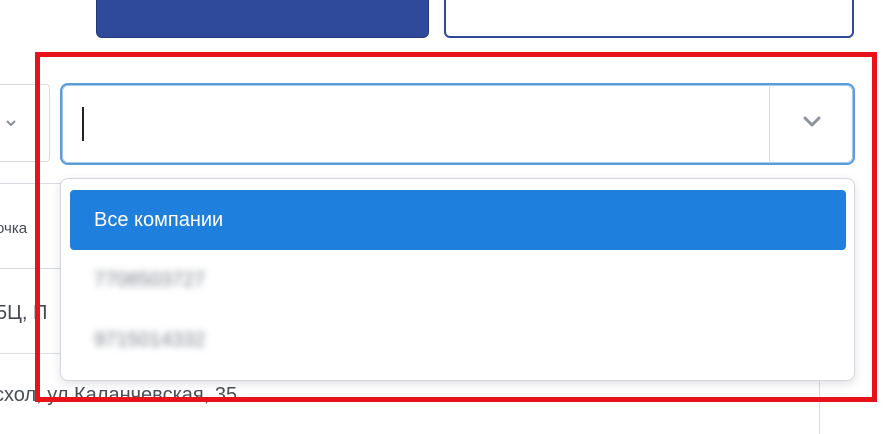 The image size is (883, 434). Describe the element at coordinates (119, 395) in the screenshot. I see `address-text: схол, ул Каланчевская, 35` at that location.